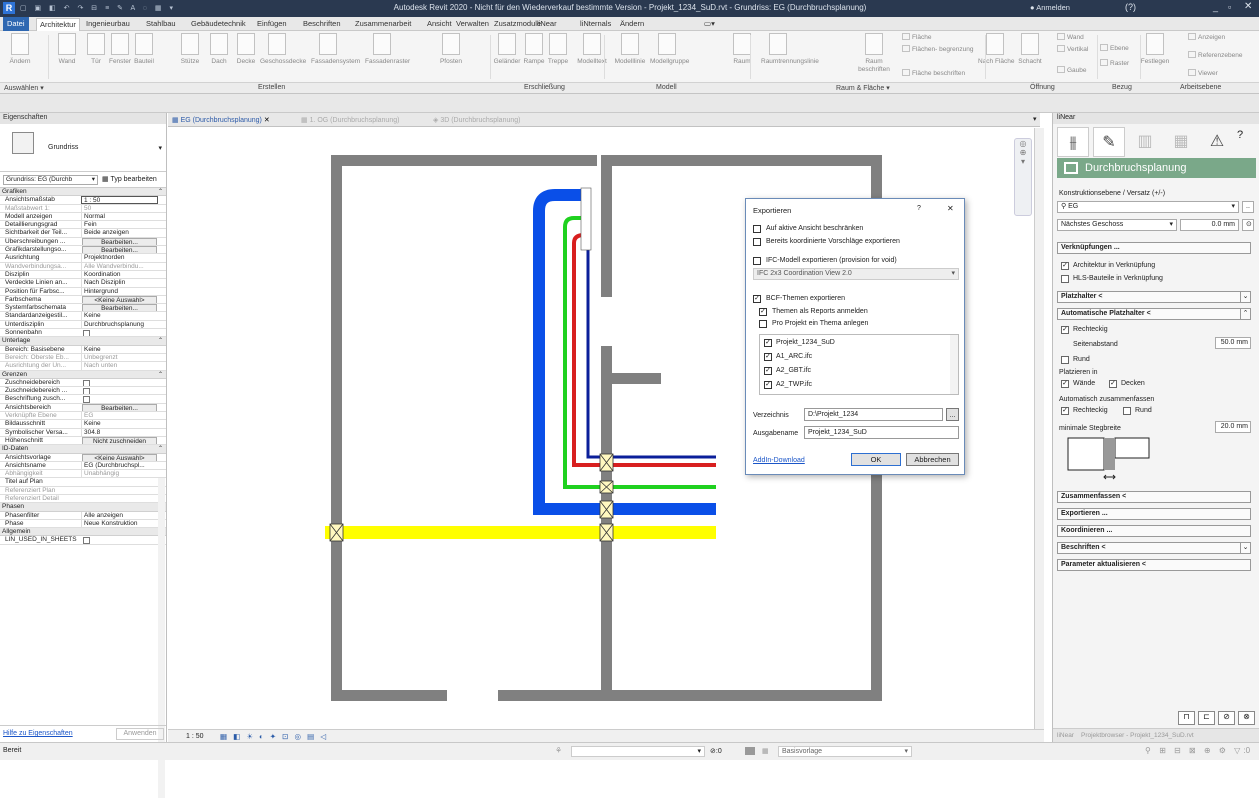 The height and width of the screenshot is (798, 1259). What do you see at coordinates (83, 325) in the screenshot?
I see `property-row: Unterdisziplin Durchbruchsplanung` at bounding box center [83, 325].